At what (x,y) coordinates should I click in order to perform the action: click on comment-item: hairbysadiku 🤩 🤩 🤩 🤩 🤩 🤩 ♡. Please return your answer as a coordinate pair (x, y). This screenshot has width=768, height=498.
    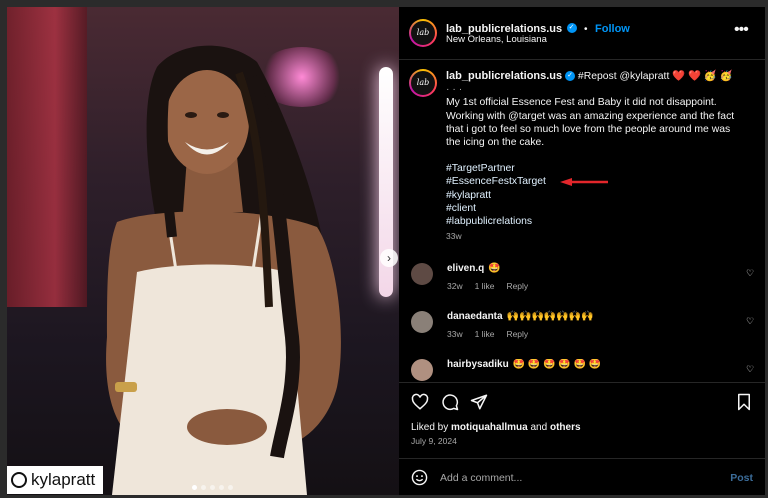
    Looking at the image, I should click on (586, 370).